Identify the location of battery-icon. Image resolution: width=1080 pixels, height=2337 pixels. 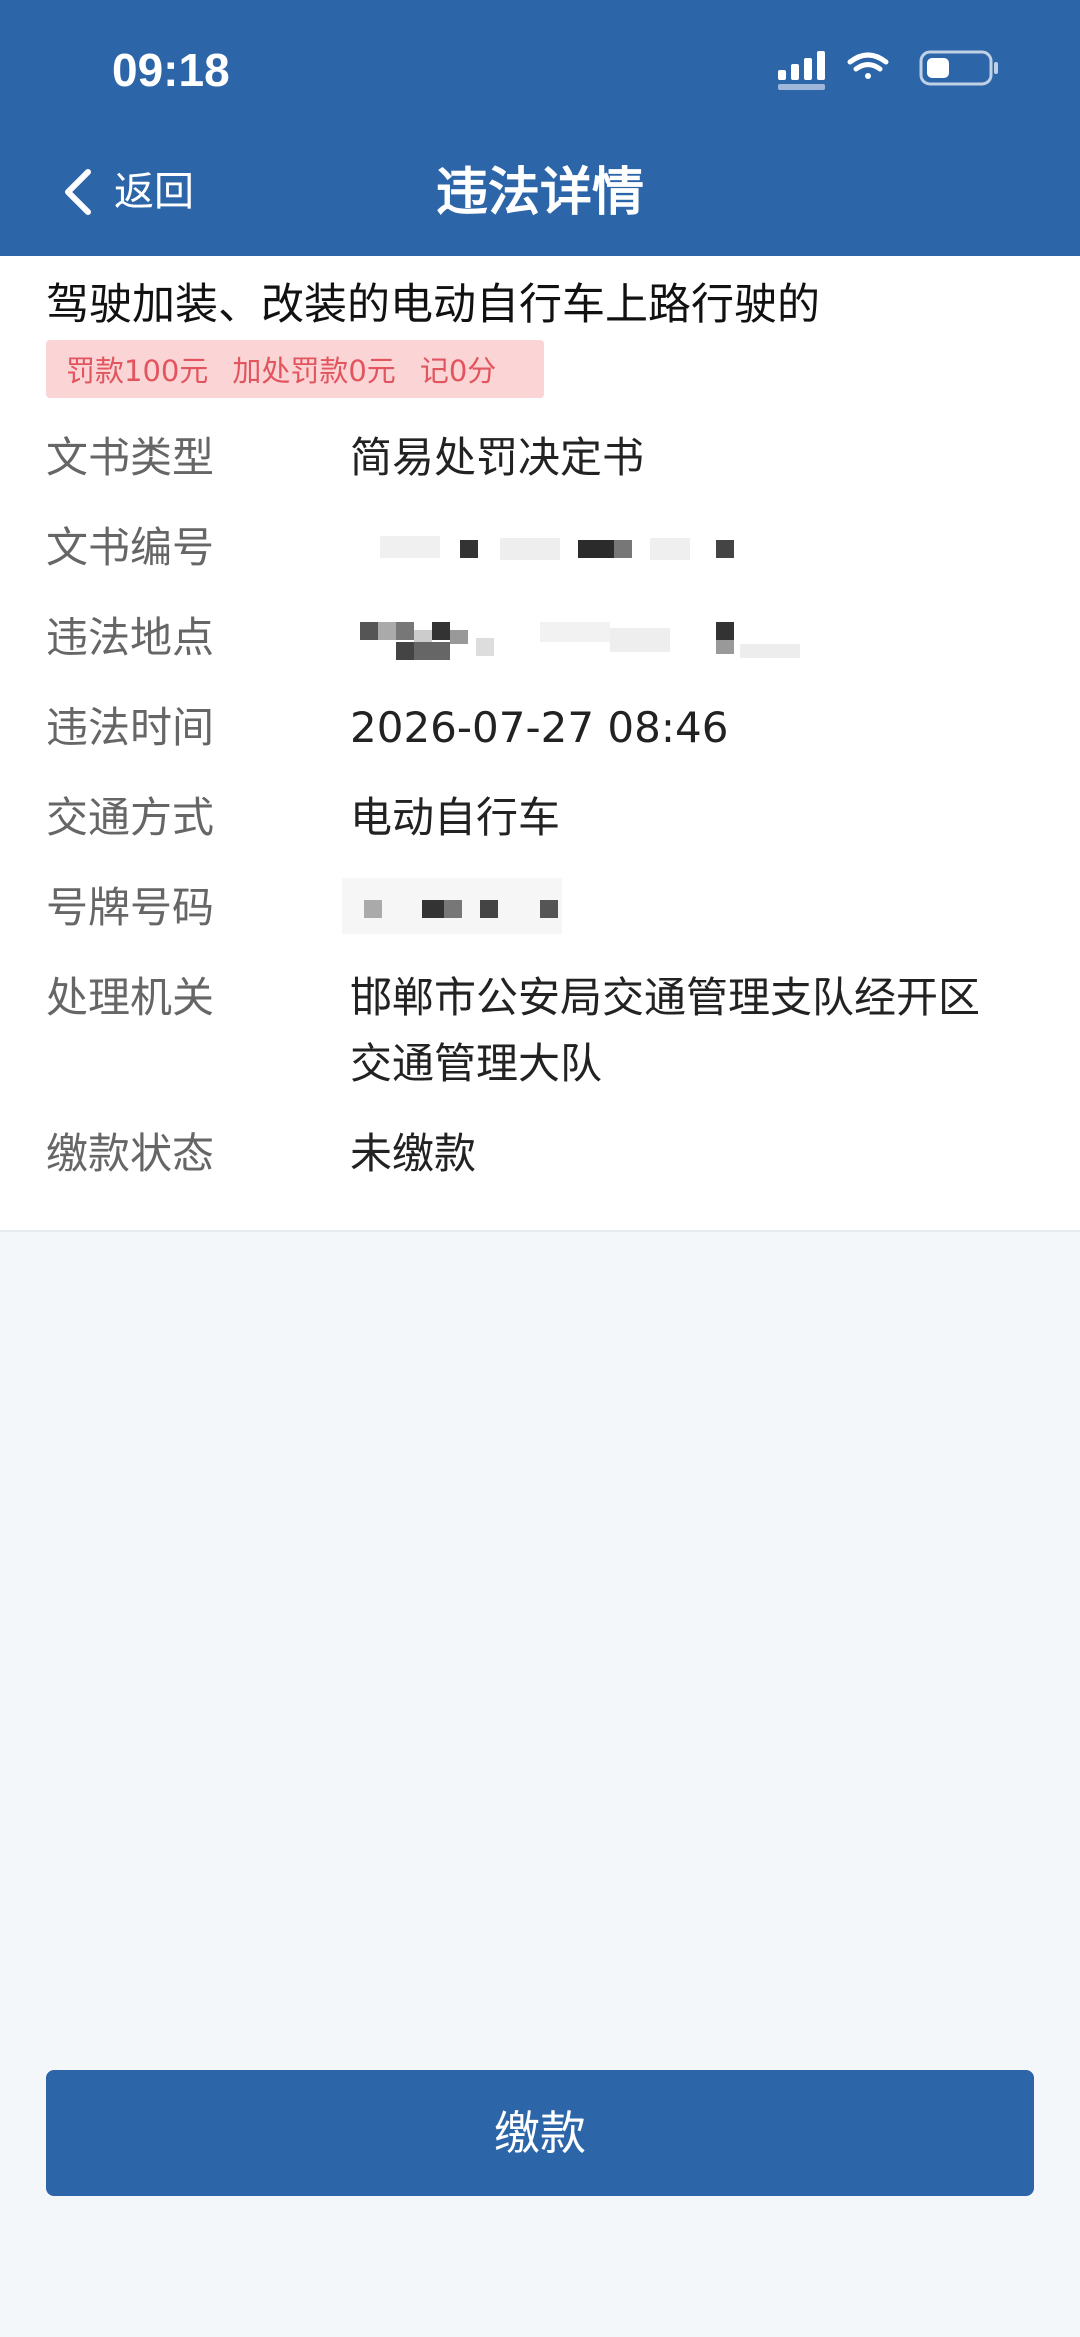
(958, 68).